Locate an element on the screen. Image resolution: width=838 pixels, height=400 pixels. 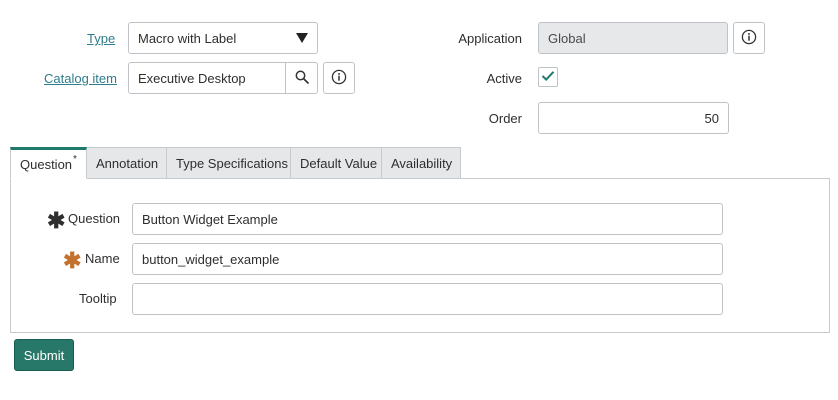
catalog-info-button is located at coordinates (339, 78).